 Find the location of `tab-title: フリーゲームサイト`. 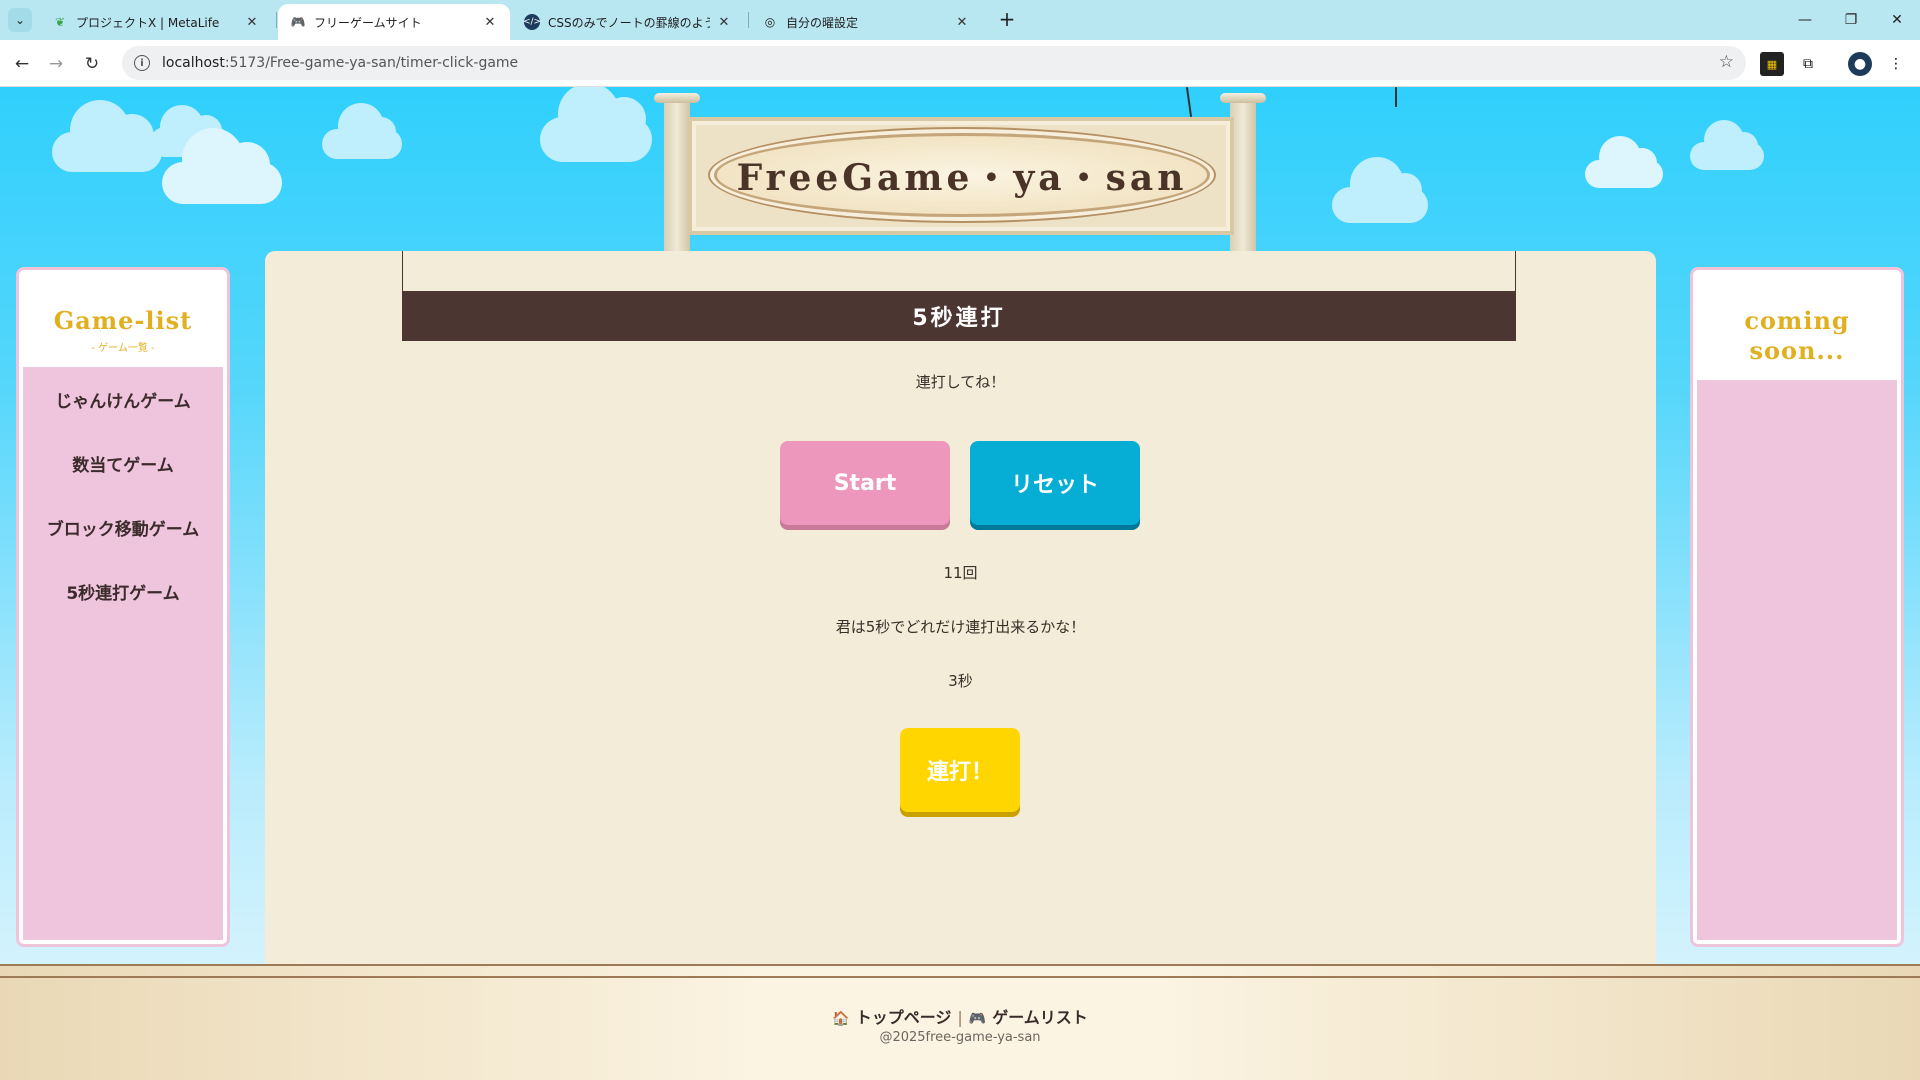

tab-title: フリーゲームサイト is located at coordinates (368, 22).